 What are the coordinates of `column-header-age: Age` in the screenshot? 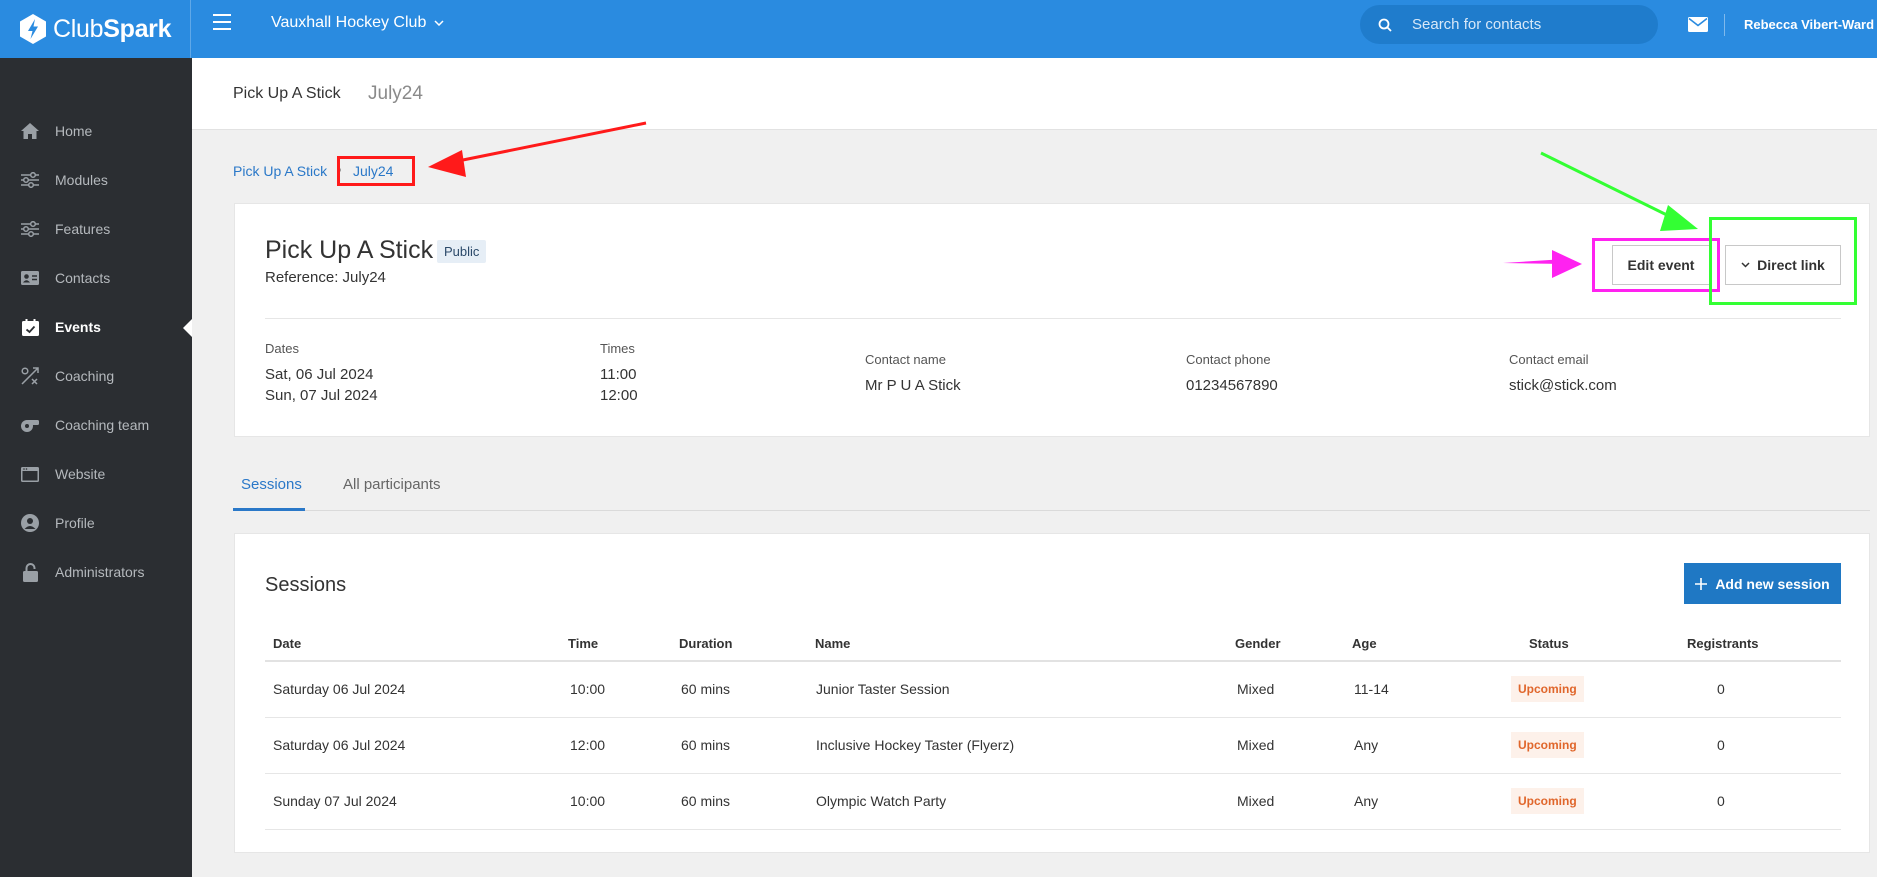 It's located at (1364, 643).